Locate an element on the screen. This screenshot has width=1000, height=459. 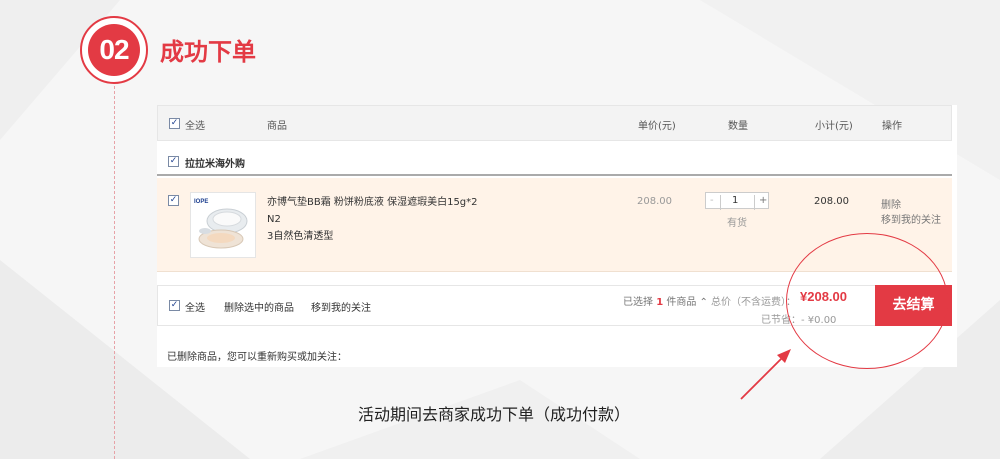
item-subtotal: 208.00 is located at coordinates (831, 201).